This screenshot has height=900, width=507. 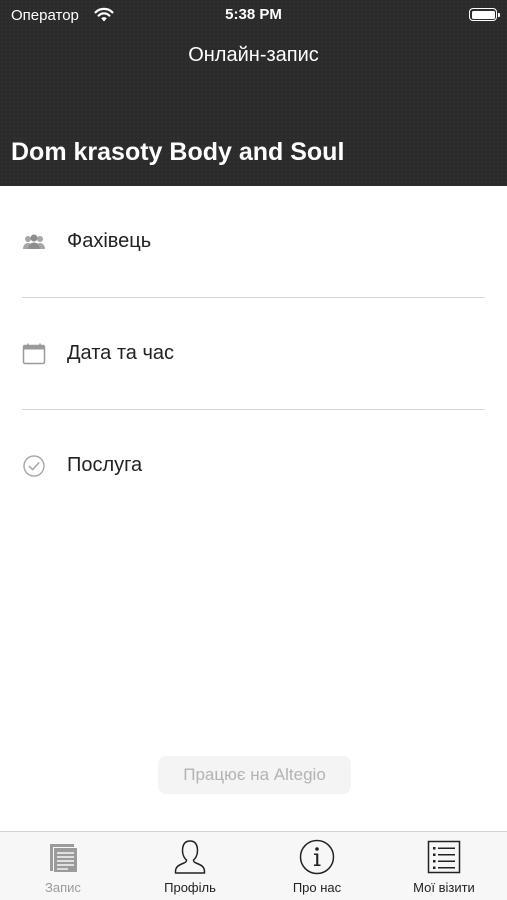 What do you see at coordinates (253, 242) in the screenshot?
I see `menu-item-specialist: Фахівець` at bounding box center [253, 242].